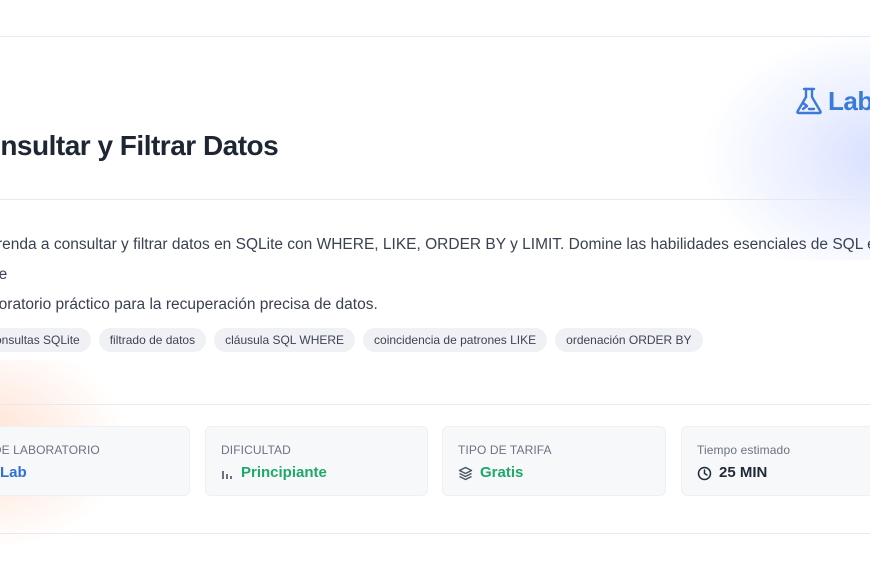 The height and width of the screenshot is (570, 870). What do you see at coordinates (285, 340) in the screenshot?
I see `tag-where-clause: cláusula SQL WHERE` at bounding box center [285, 340].